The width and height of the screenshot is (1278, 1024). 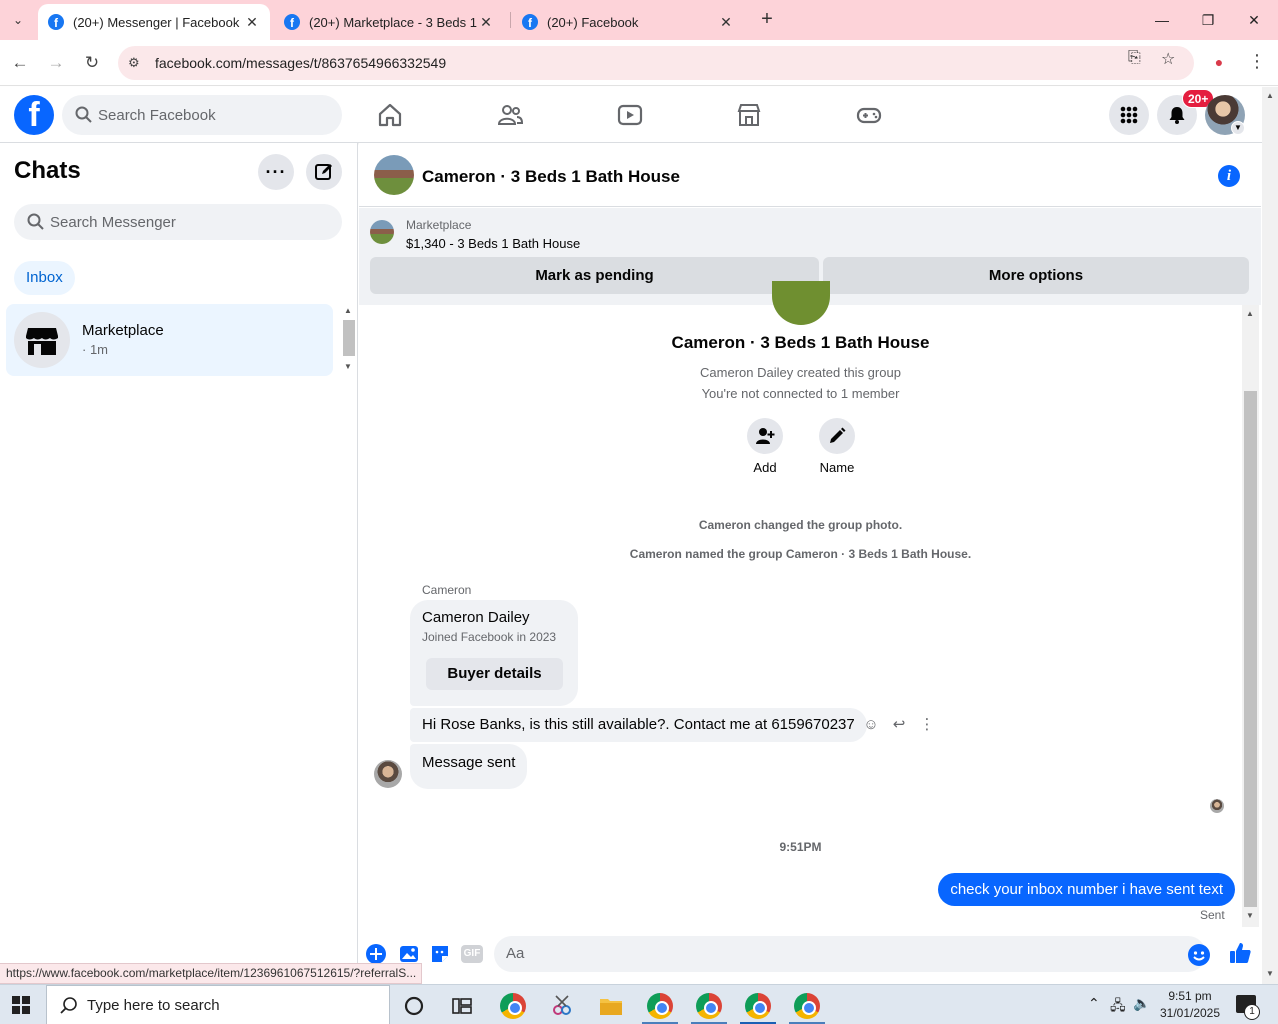 What do you see at coordinates (56, 63) in the screenshot?
I see `forward-icon: →` at bounding box center [56, 63].